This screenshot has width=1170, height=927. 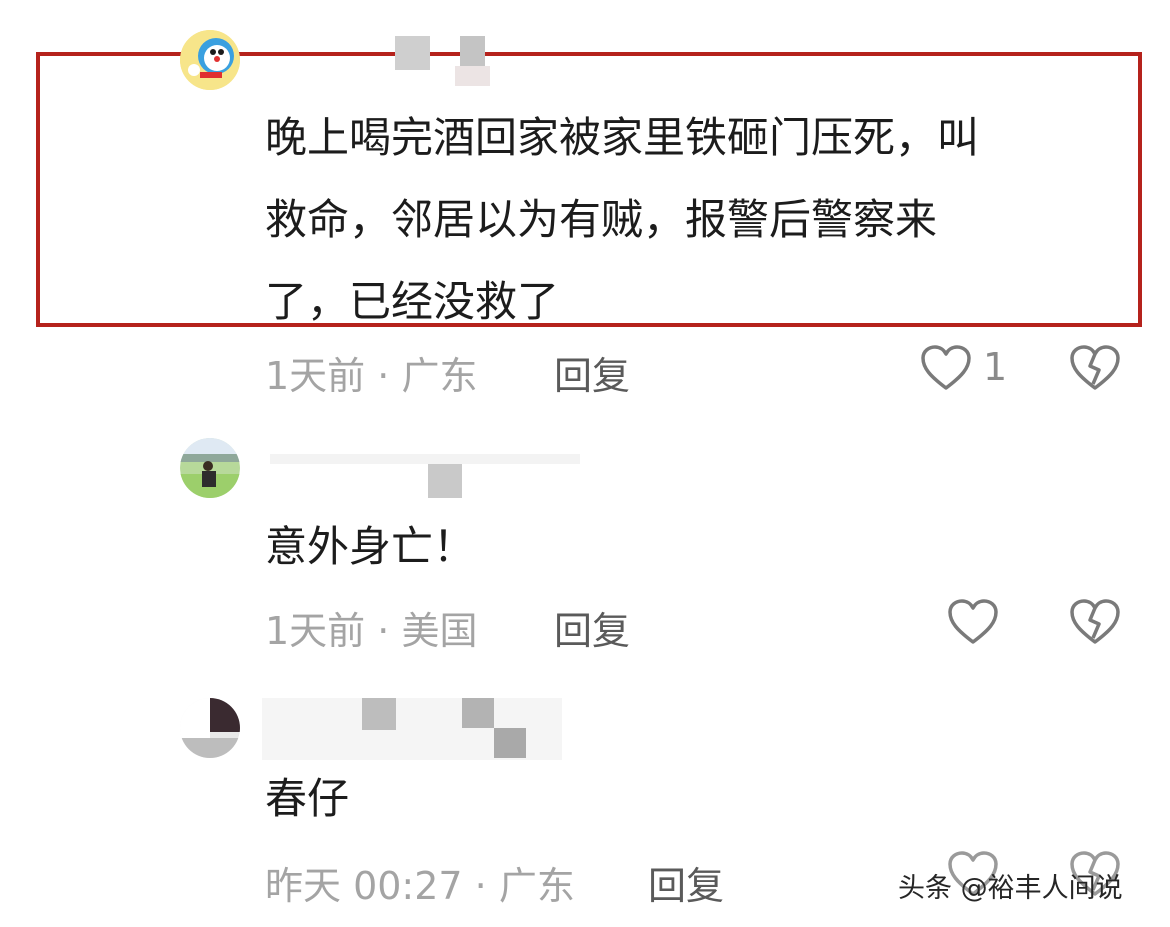 I want to click on like-count: 1, so click(x=995, y=367).